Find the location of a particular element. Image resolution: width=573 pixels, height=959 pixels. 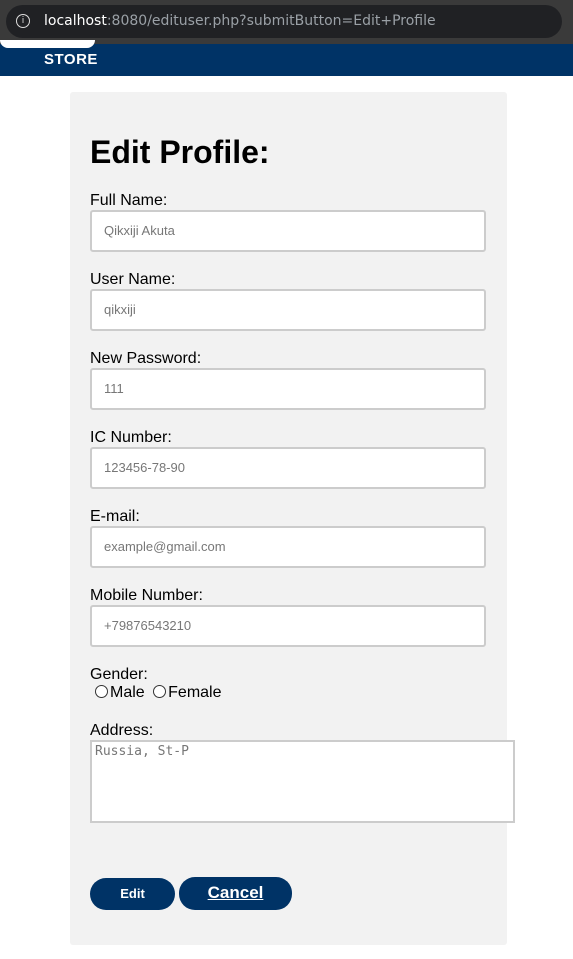

mobile-number-input: +79876543210 is located at coordinates (288, 626).